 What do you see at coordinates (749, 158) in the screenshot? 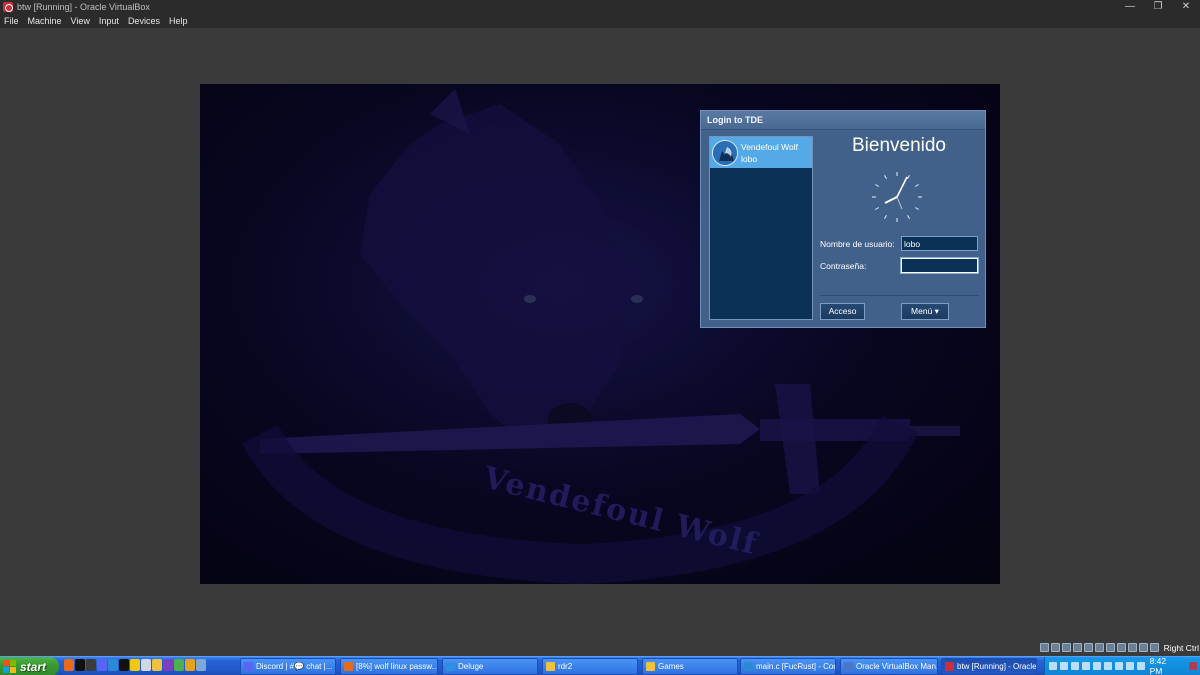
I see `user-login-name: lobo` at bounding box center [749, 158].